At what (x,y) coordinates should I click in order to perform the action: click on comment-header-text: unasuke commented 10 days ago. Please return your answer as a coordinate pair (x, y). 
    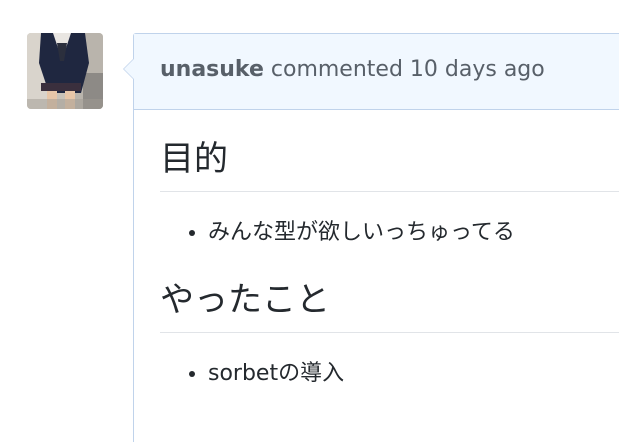
    Looking at the image, I should click on (352, 70).